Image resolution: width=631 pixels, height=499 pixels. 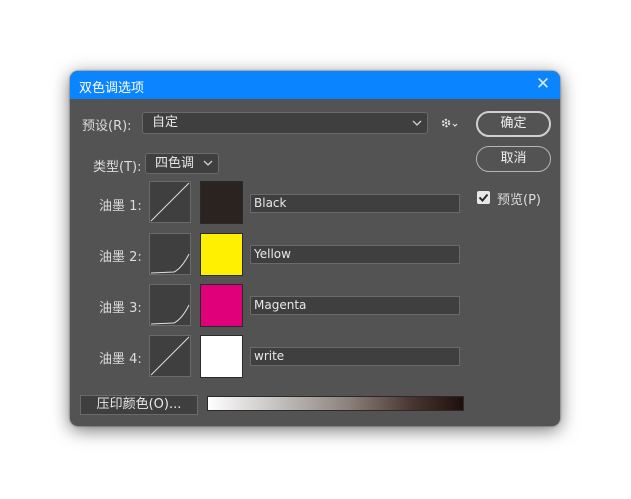 I want to click on gear-icon, so click(x=450, y=123).